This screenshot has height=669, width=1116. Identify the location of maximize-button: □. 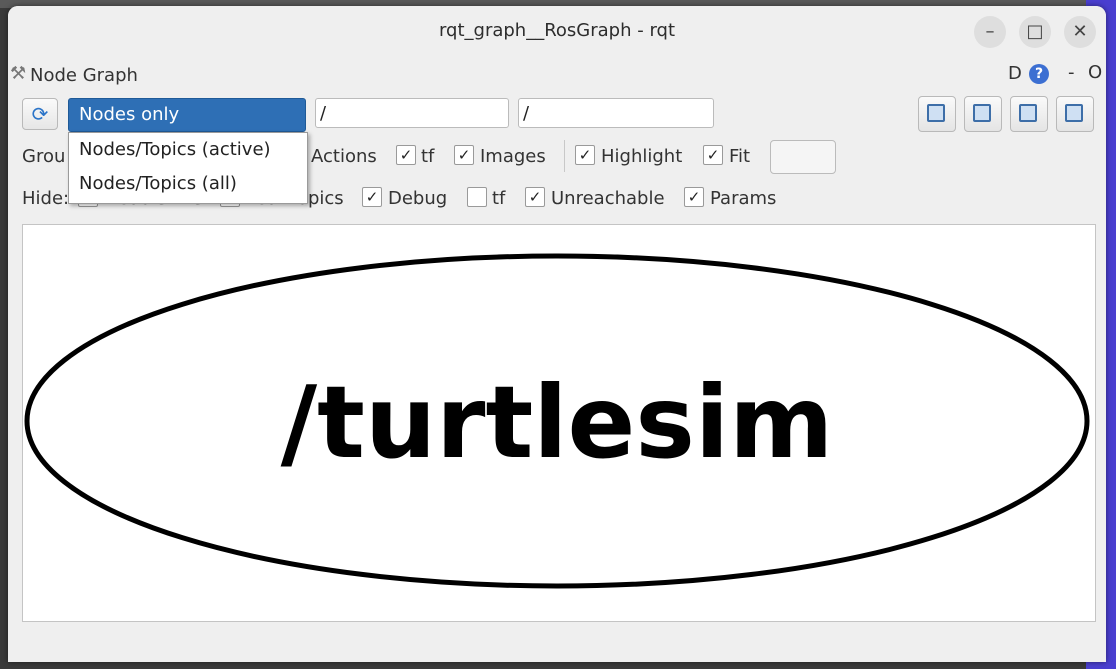
(1035, 32).